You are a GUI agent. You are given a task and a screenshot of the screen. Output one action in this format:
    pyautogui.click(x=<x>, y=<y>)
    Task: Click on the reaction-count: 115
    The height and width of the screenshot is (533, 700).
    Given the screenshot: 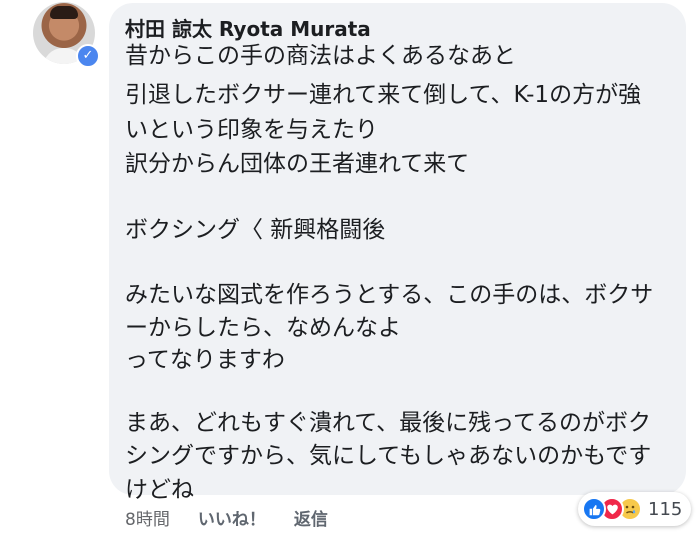 What is the action you would take?
    pyautogui.click(x=665, y=509)
    